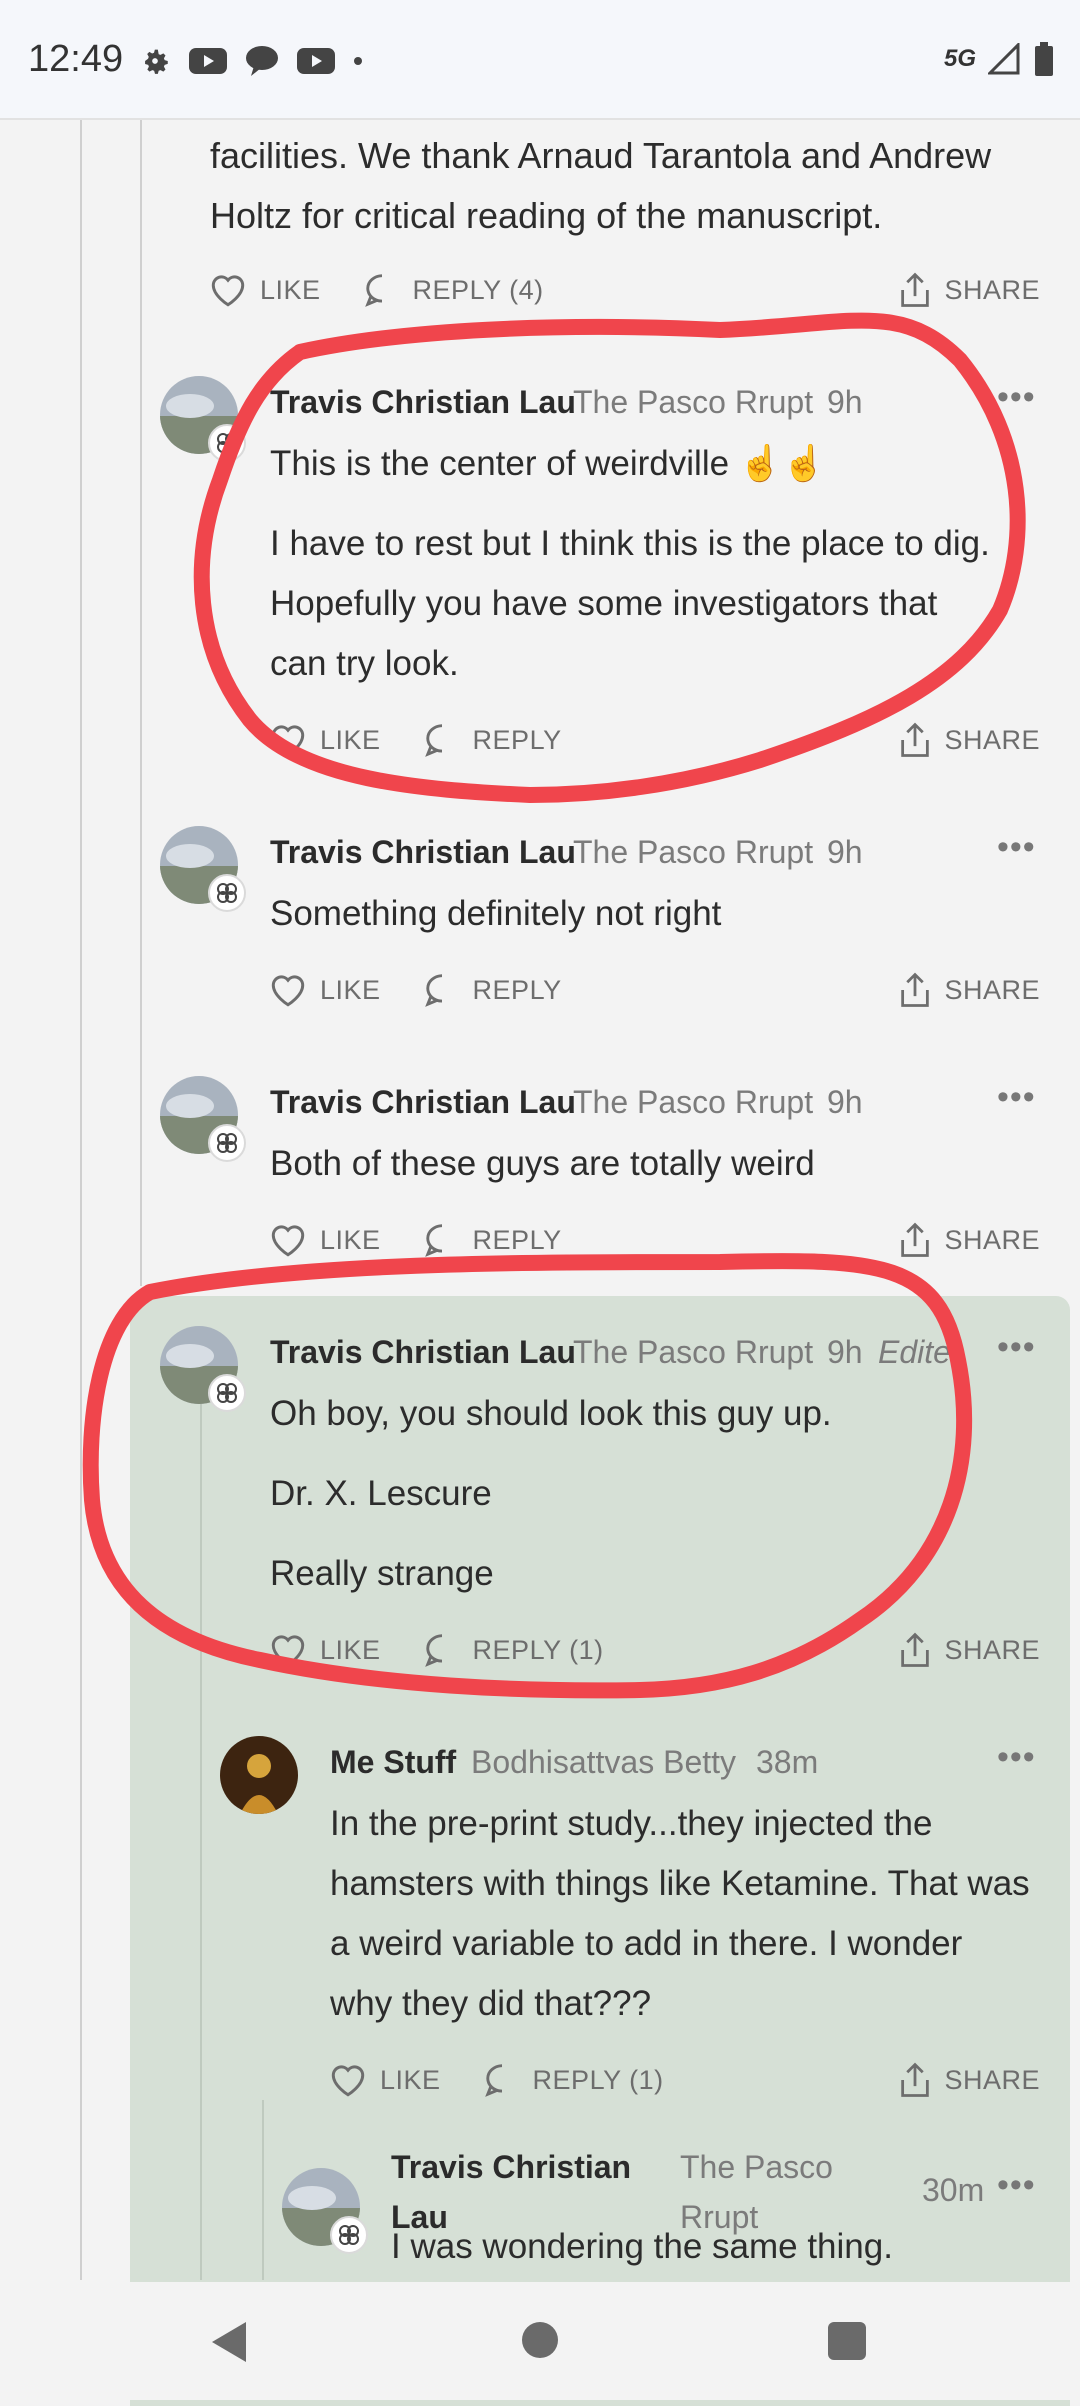 Image resolution: width=1080 pixels, height=2406 pixels. I want to click on excerpt-actions: LIKE REPLY (4) SHARE, so click(624, 290).